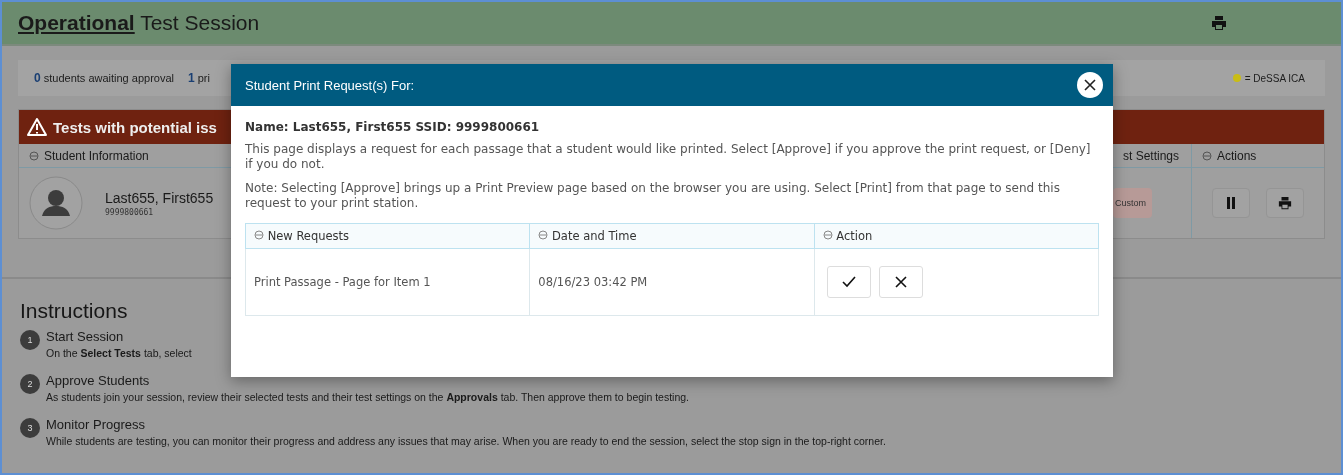 The image size is (1343, 475). What do you see at coordinates (668, 157) in the screenshot?
I see `dialog-paragraph: This page displays a request for each passage that a student would like printed. Select [Approve] if you approve the print request, or [Deny] if you do not.` at bounding box center [668, 157].